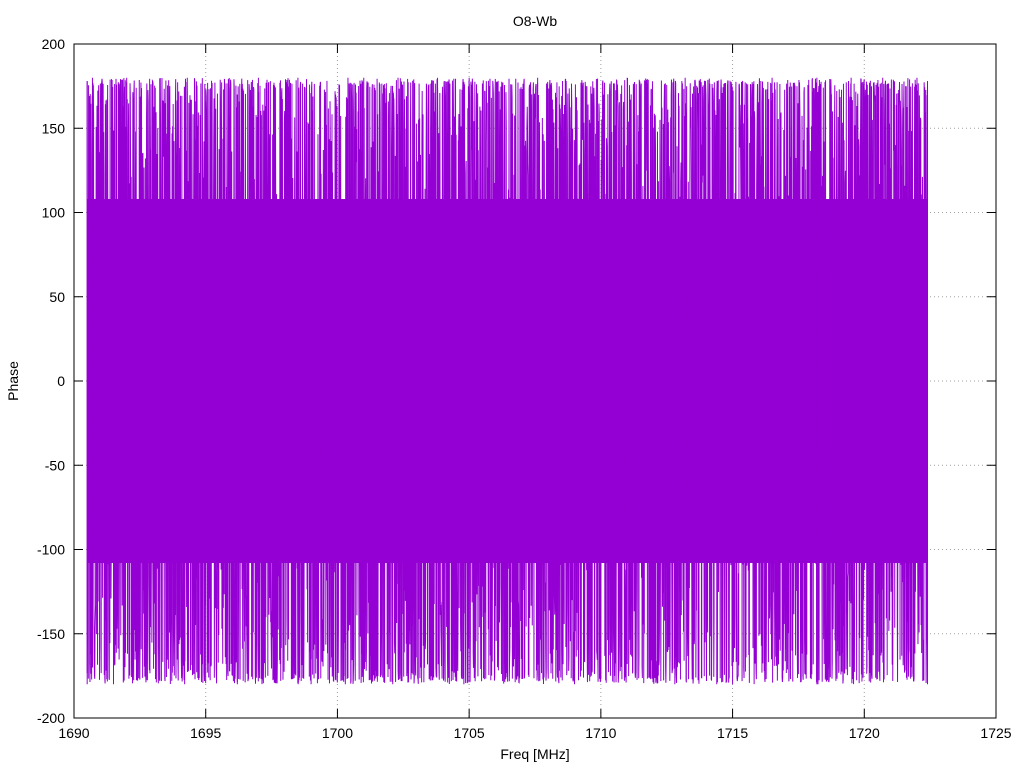 The height and width of the screenshot is (768, 1024). Describe the element at coordinates (51, 718) in the screenshot. I see `y-tick-label: -200` at that location.